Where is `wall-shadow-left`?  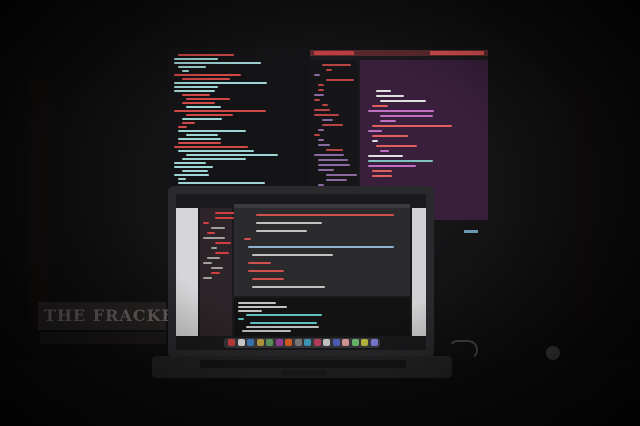 wall-shadow-left is located at coordinates (40, 205).